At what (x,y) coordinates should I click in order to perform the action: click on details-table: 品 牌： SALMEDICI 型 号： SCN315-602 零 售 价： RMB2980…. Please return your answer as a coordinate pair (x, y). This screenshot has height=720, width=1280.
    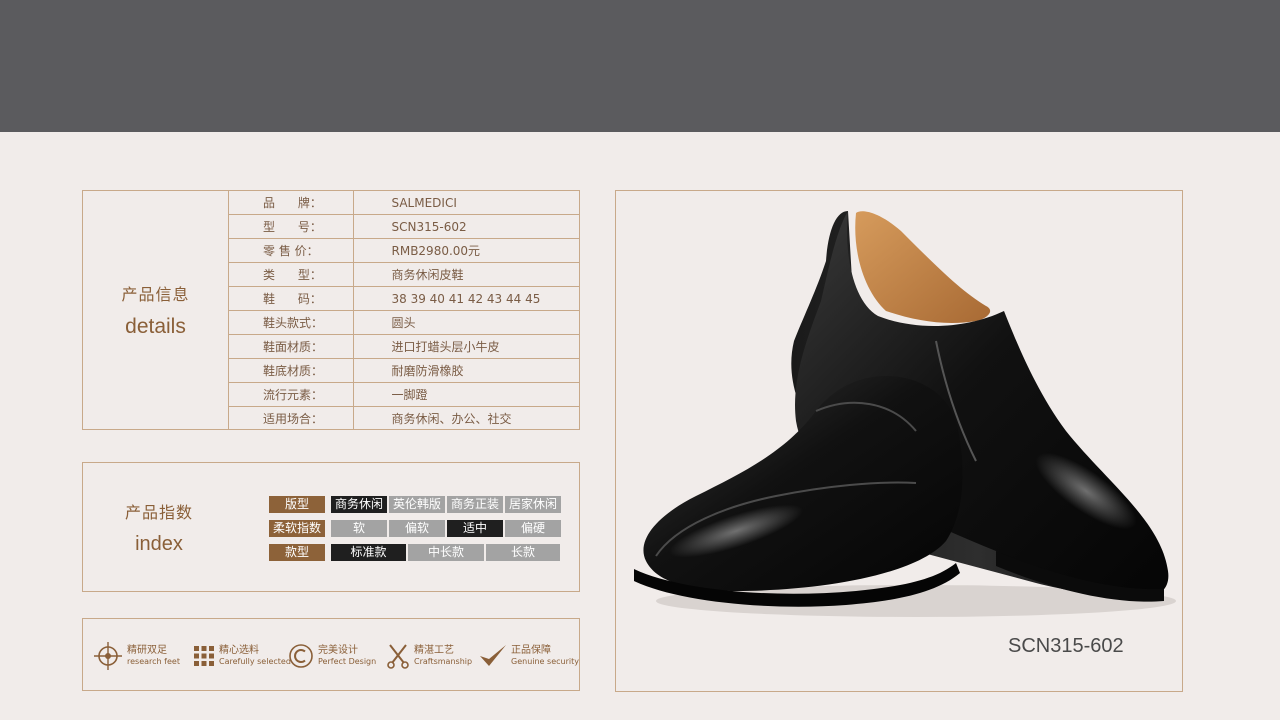
    Looking at the image, I should click on (404, 310).